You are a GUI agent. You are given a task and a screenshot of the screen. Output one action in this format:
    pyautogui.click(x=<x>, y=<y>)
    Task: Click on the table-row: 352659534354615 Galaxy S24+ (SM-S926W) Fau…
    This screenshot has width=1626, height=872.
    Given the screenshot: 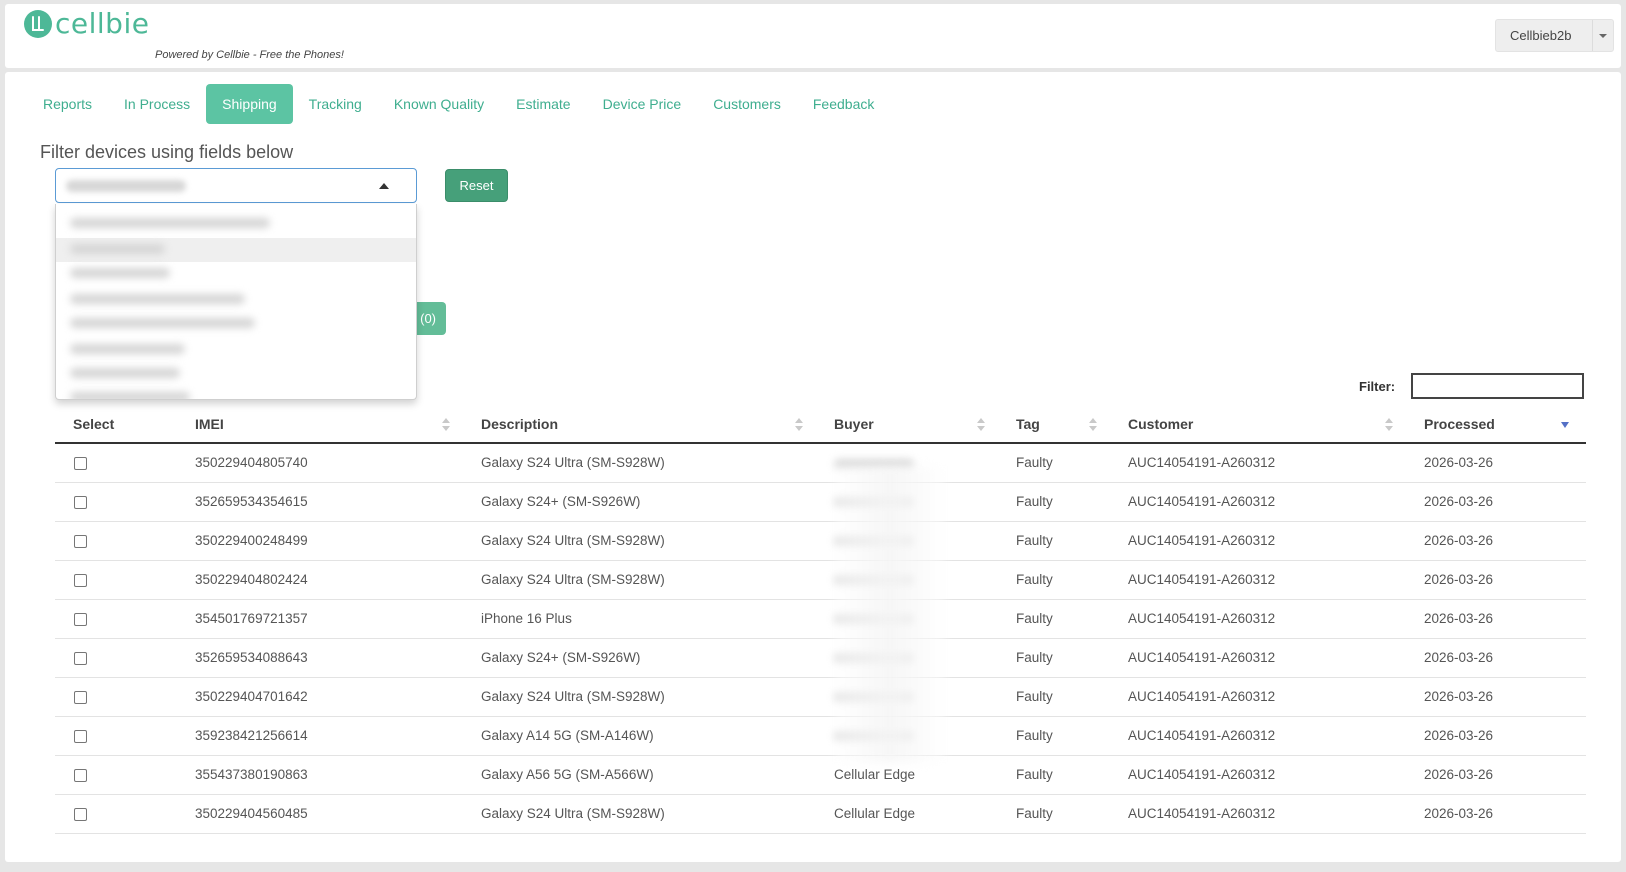 What is the action you would take?
    pyautogui.click(x=820, y=502)
    